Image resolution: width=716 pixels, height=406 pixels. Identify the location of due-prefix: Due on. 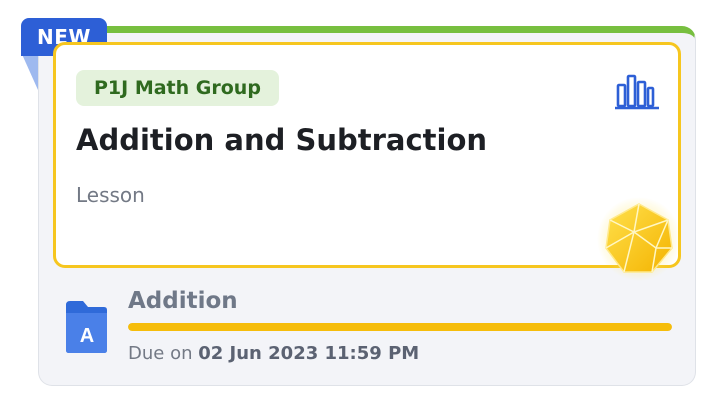
(160, 353).